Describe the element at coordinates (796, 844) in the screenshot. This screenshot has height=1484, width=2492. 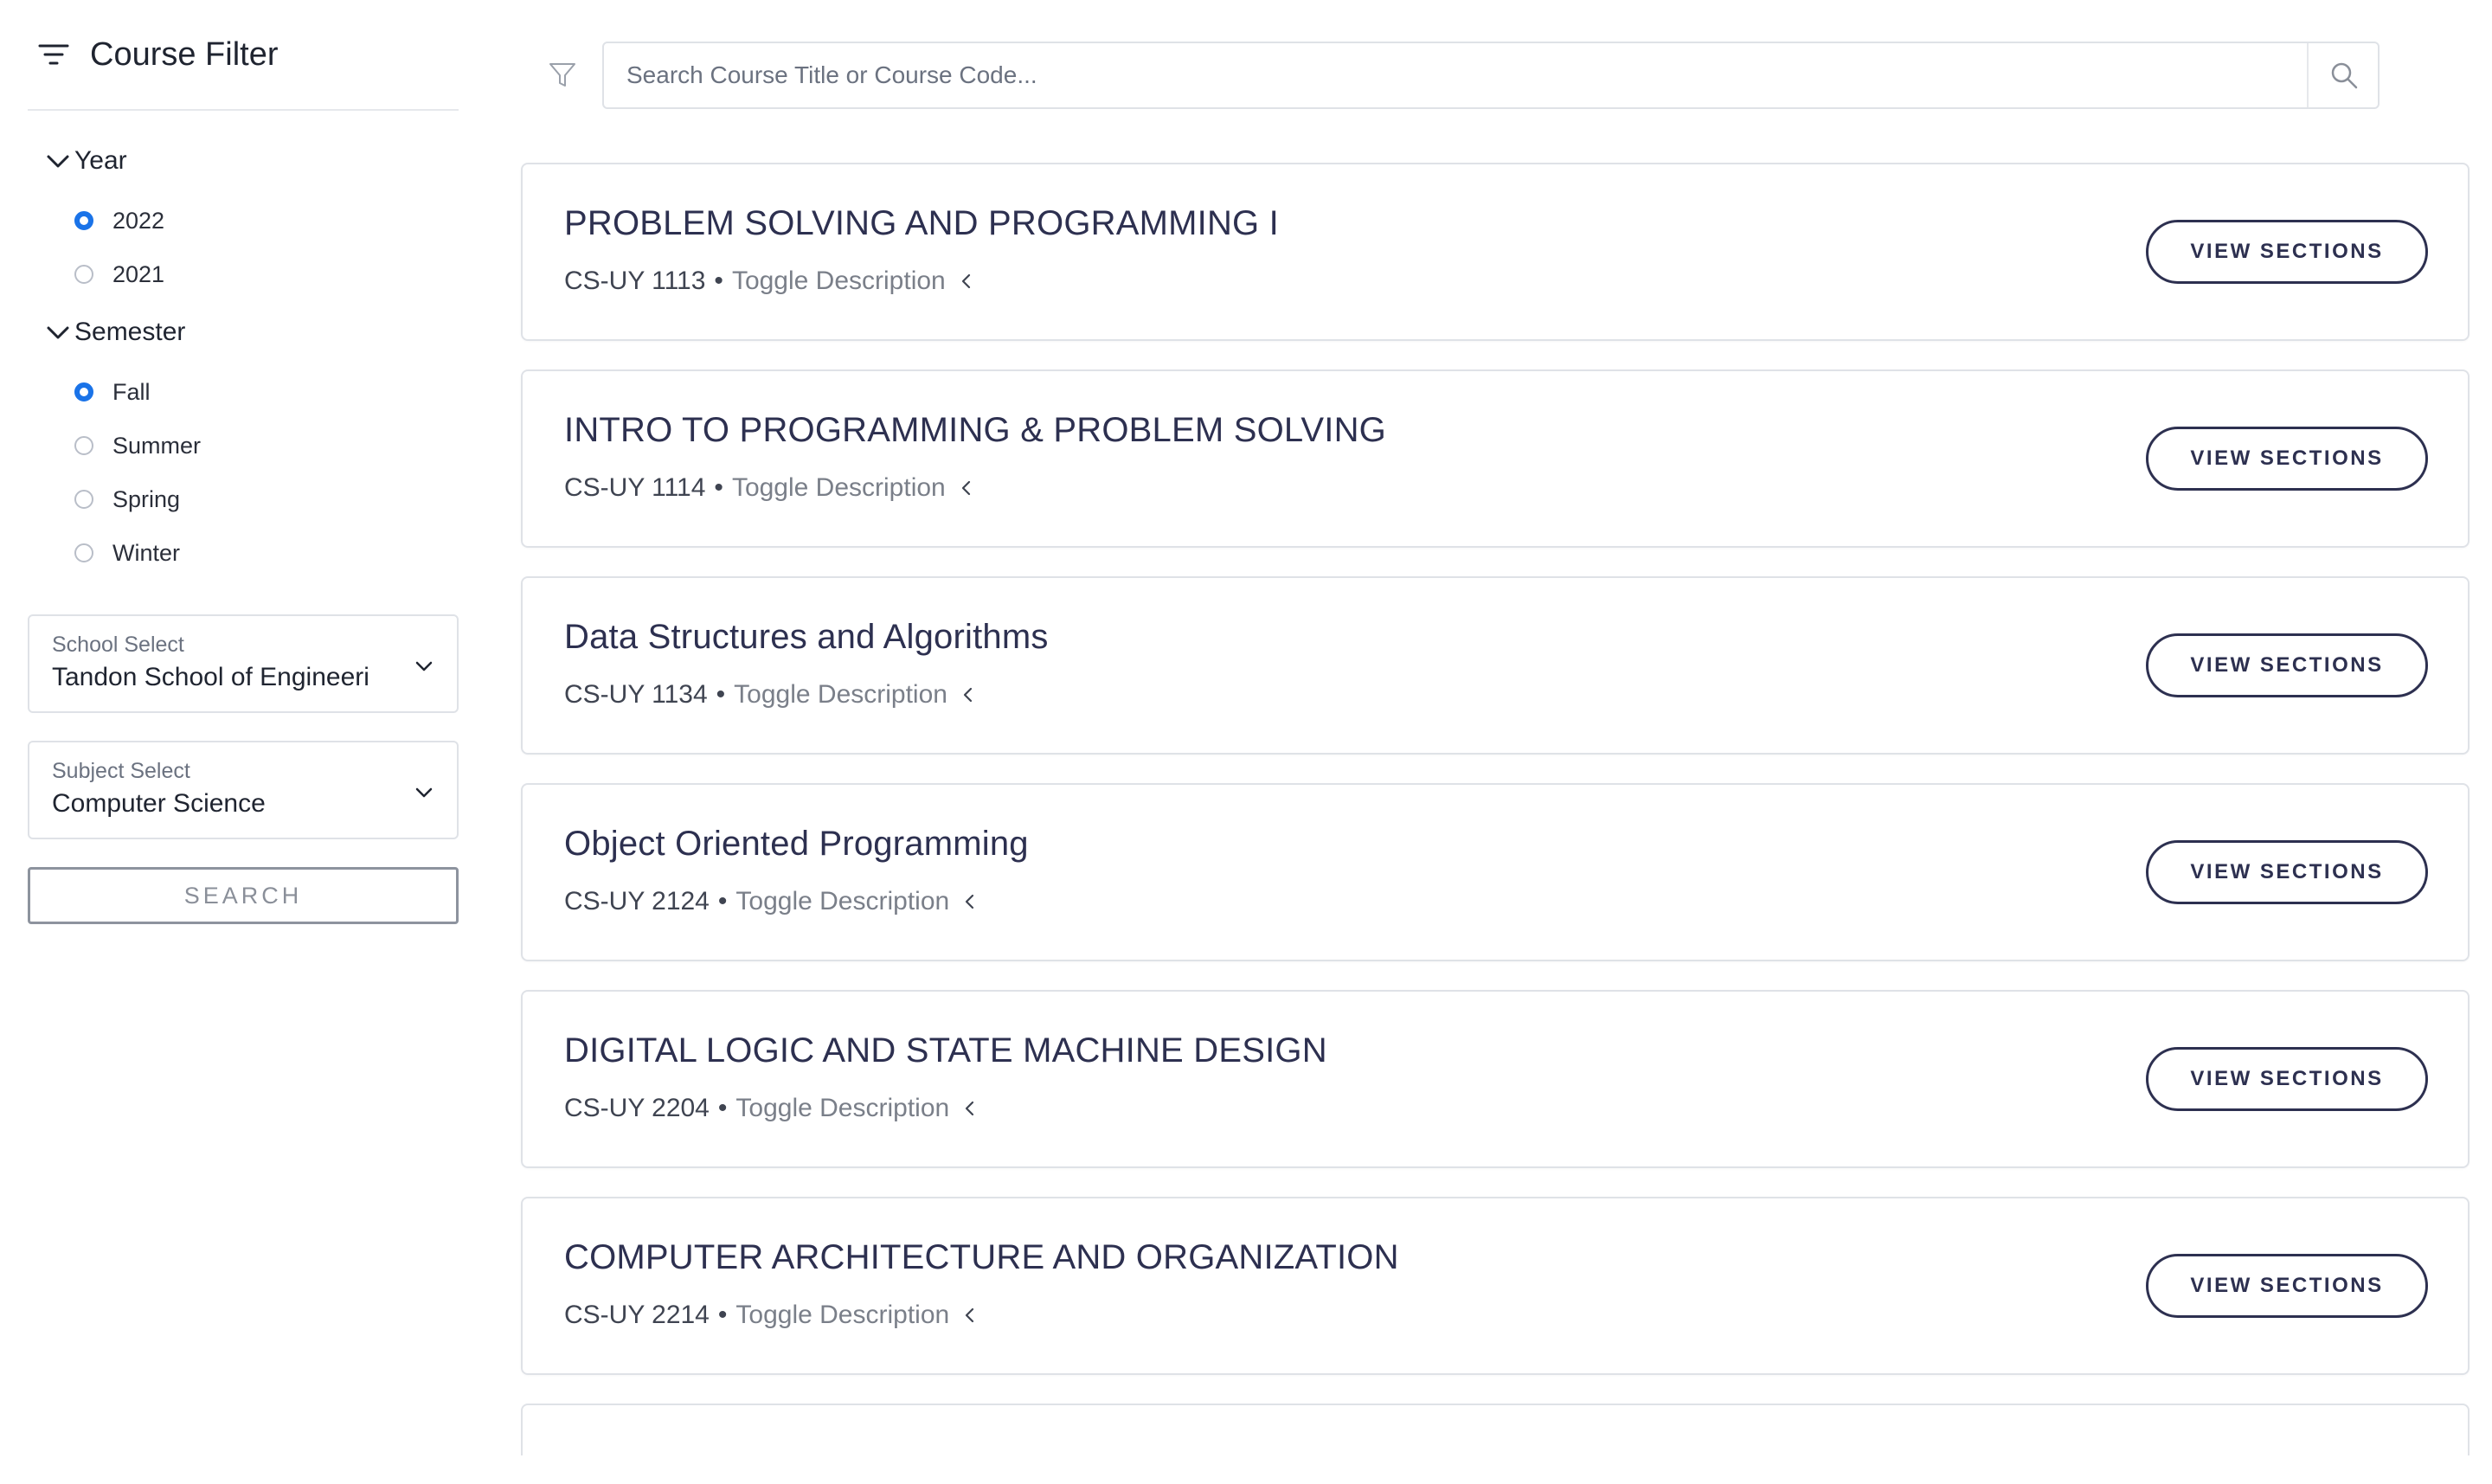
I see `course-title: Object Oriented Programming` at that location.